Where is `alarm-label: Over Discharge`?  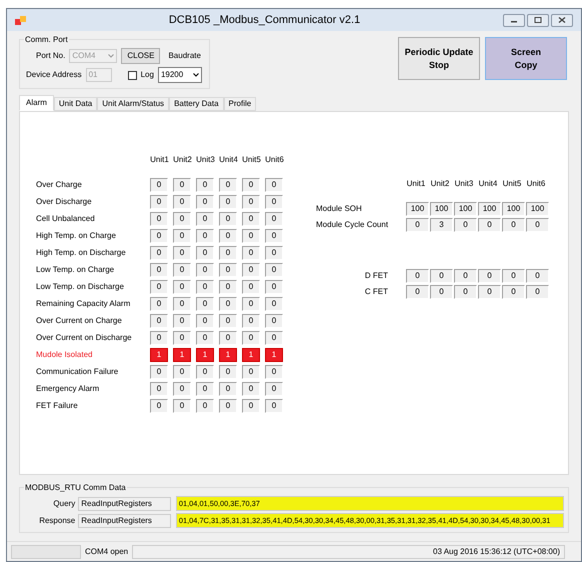 alarm-label: Over Discharge is located at coordinates (64, 202).